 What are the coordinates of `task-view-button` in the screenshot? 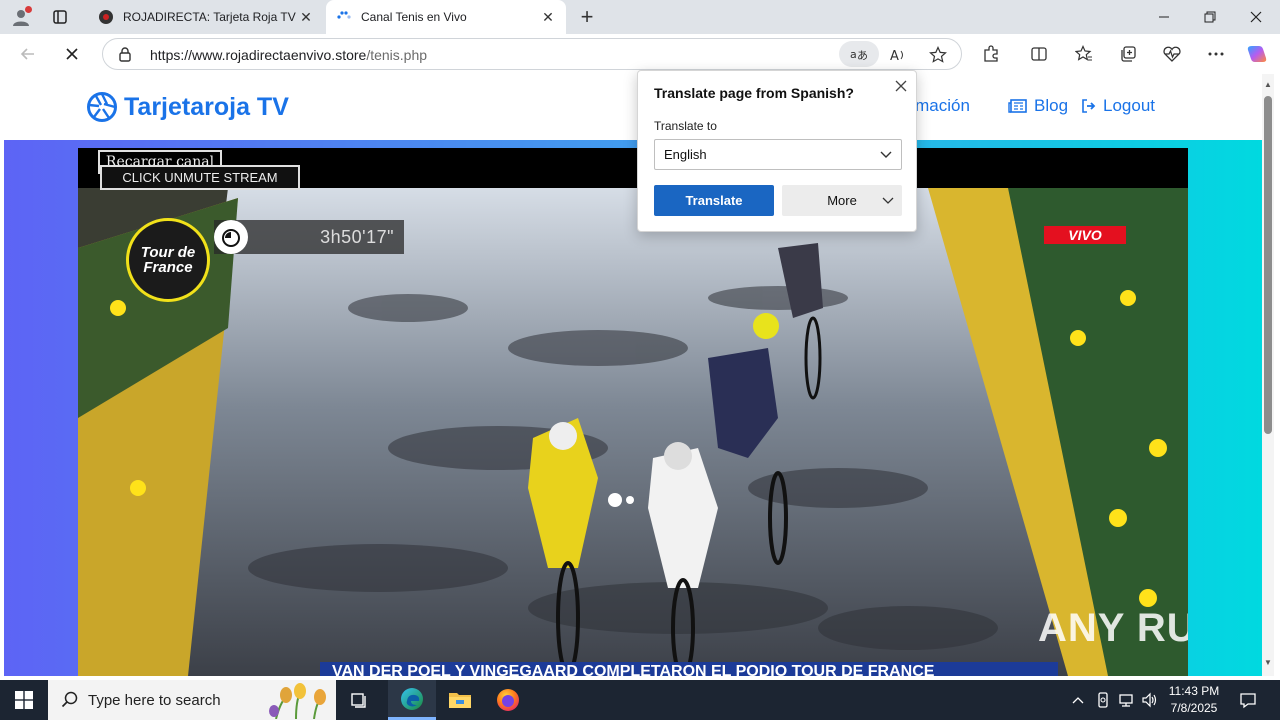 It's located at (360, 700).